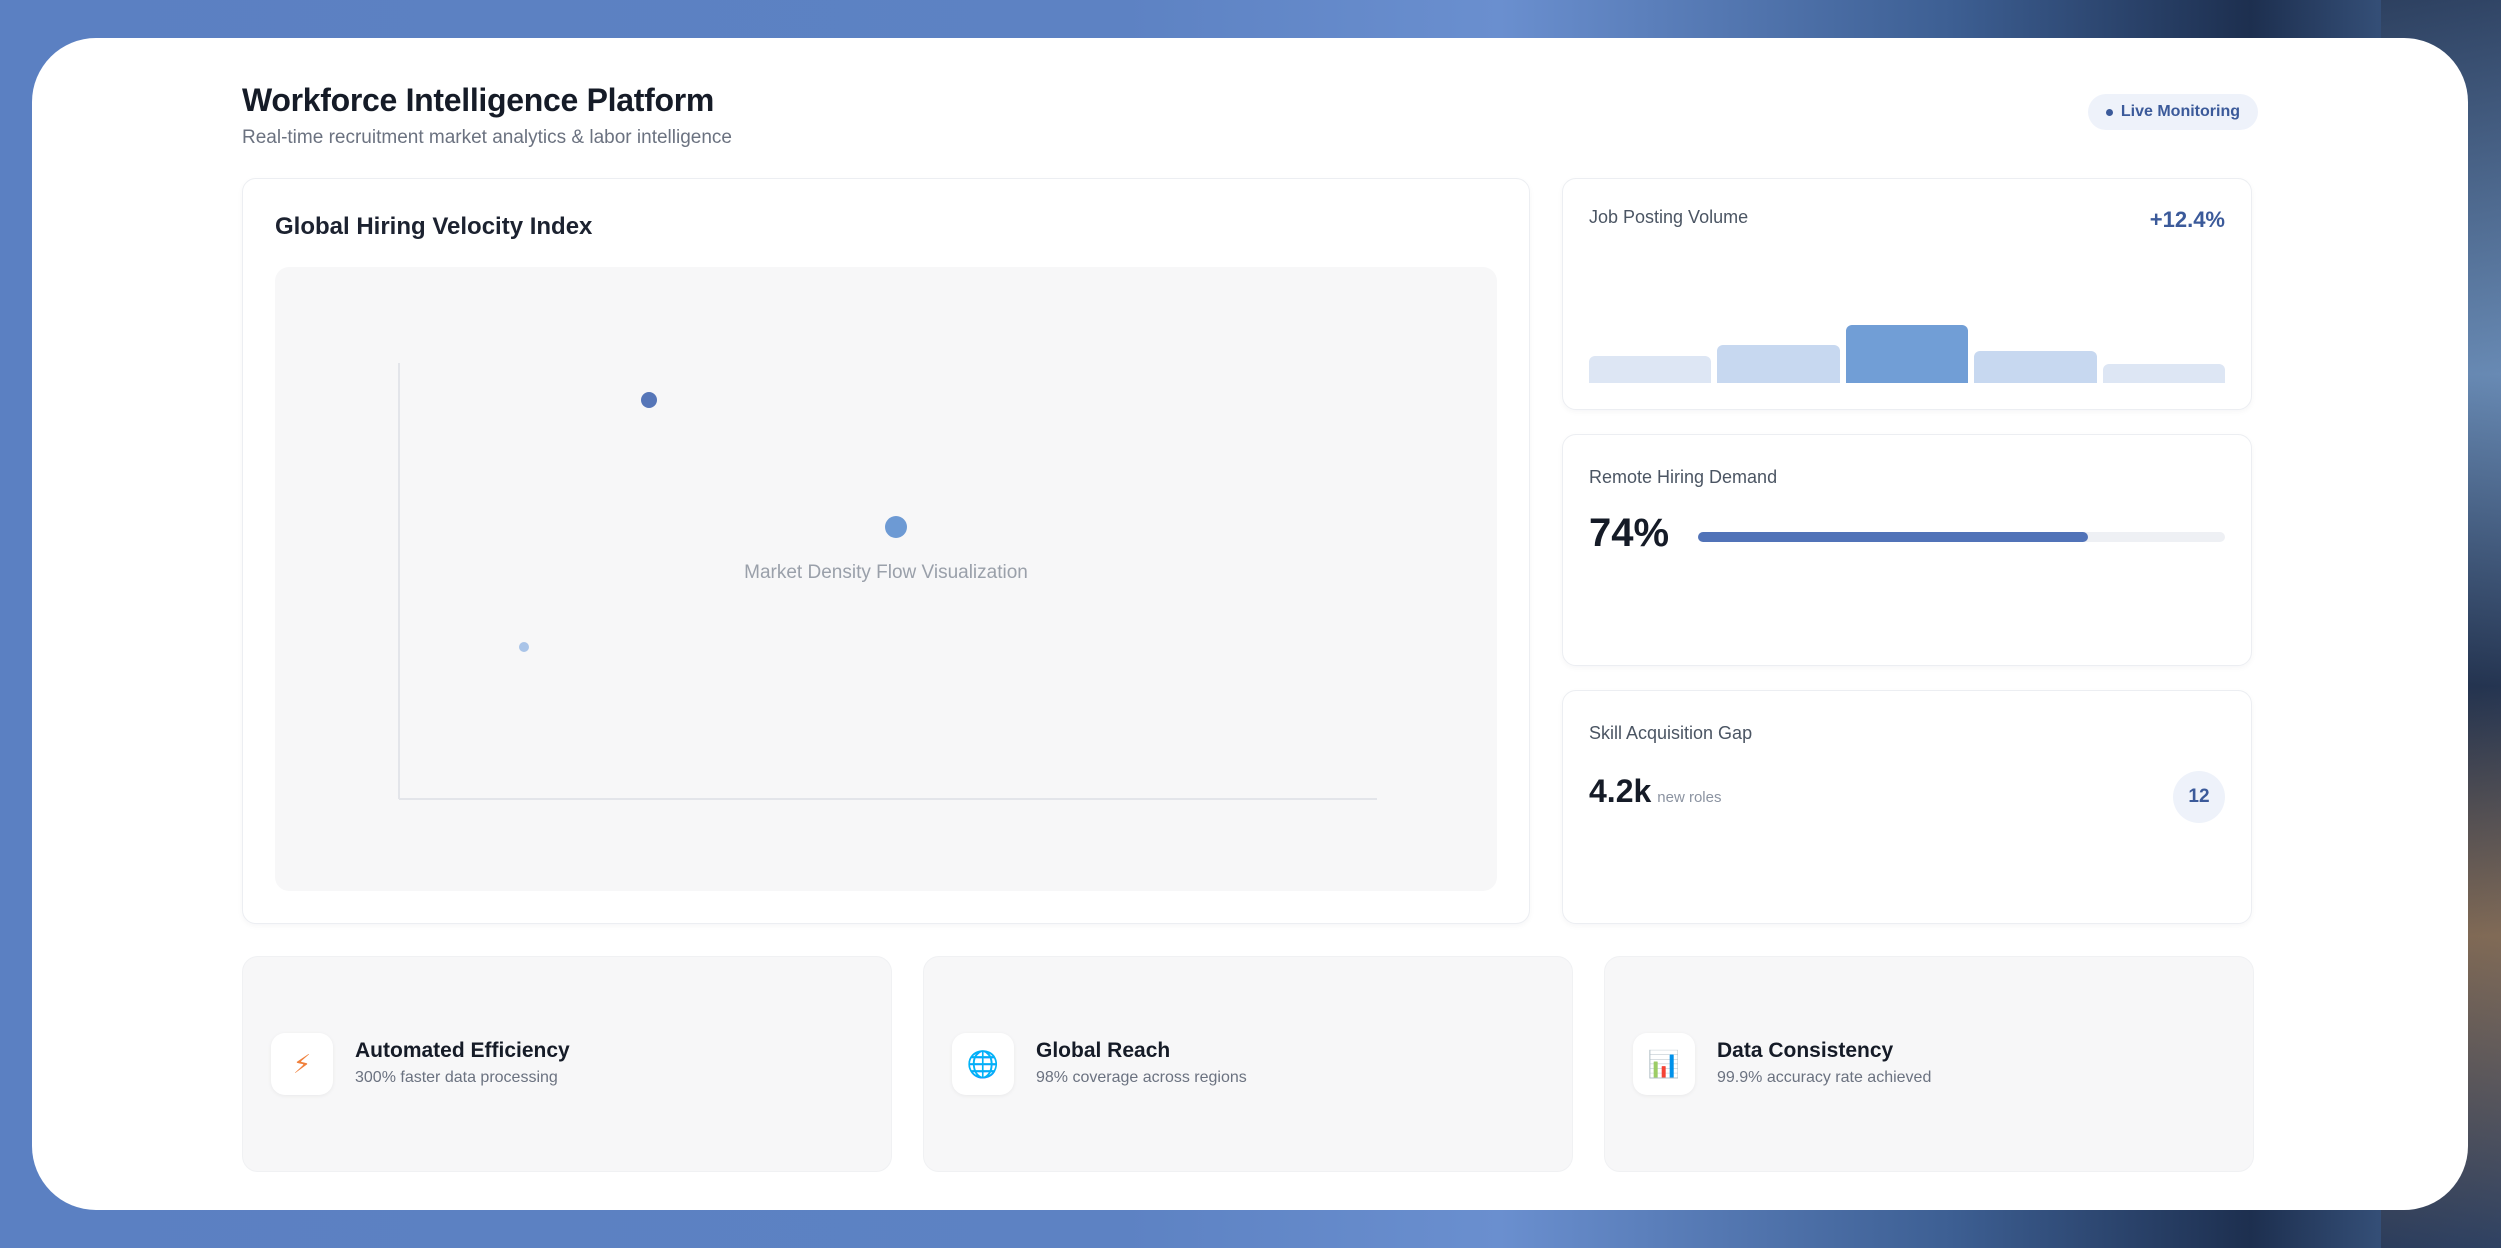 The image size is (2501, 1248). Describe the element at coordinates (1664, 1064) in the screenshot. I see `bar-chart-icon: 📊` at that location.